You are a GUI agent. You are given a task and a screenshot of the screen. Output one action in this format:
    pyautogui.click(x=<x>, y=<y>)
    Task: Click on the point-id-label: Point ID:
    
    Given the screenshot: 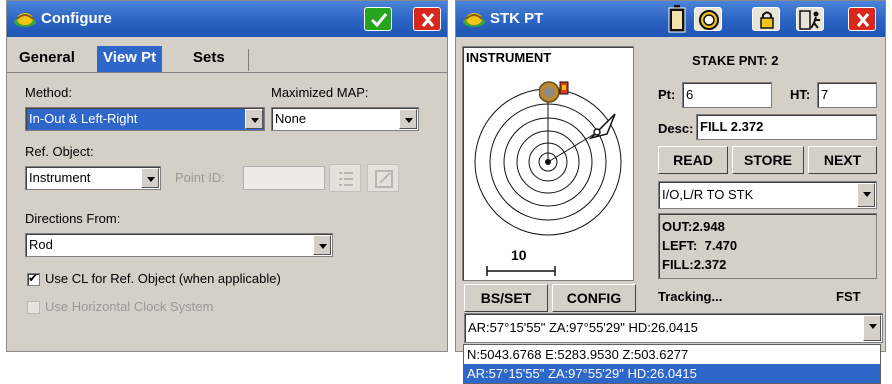 What is the action you would take?
    pyautogui.click(x=200, y=177)
    